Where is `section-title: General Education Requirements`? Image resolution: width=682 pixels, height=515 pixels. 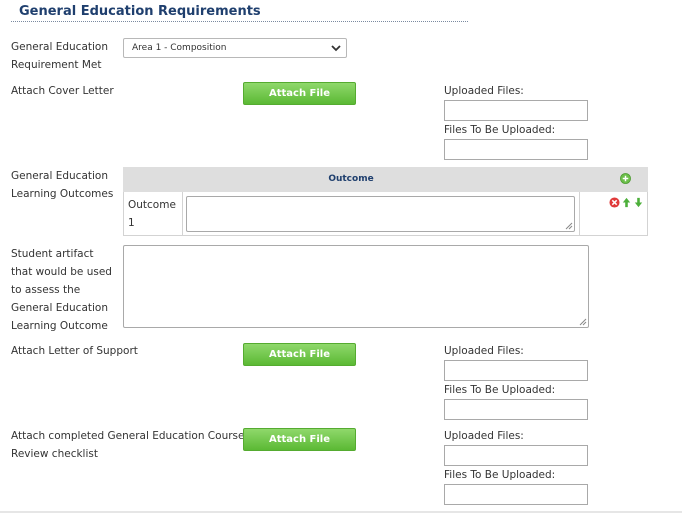 section-title: General Education Requirements is located at coordinates (140, 11).